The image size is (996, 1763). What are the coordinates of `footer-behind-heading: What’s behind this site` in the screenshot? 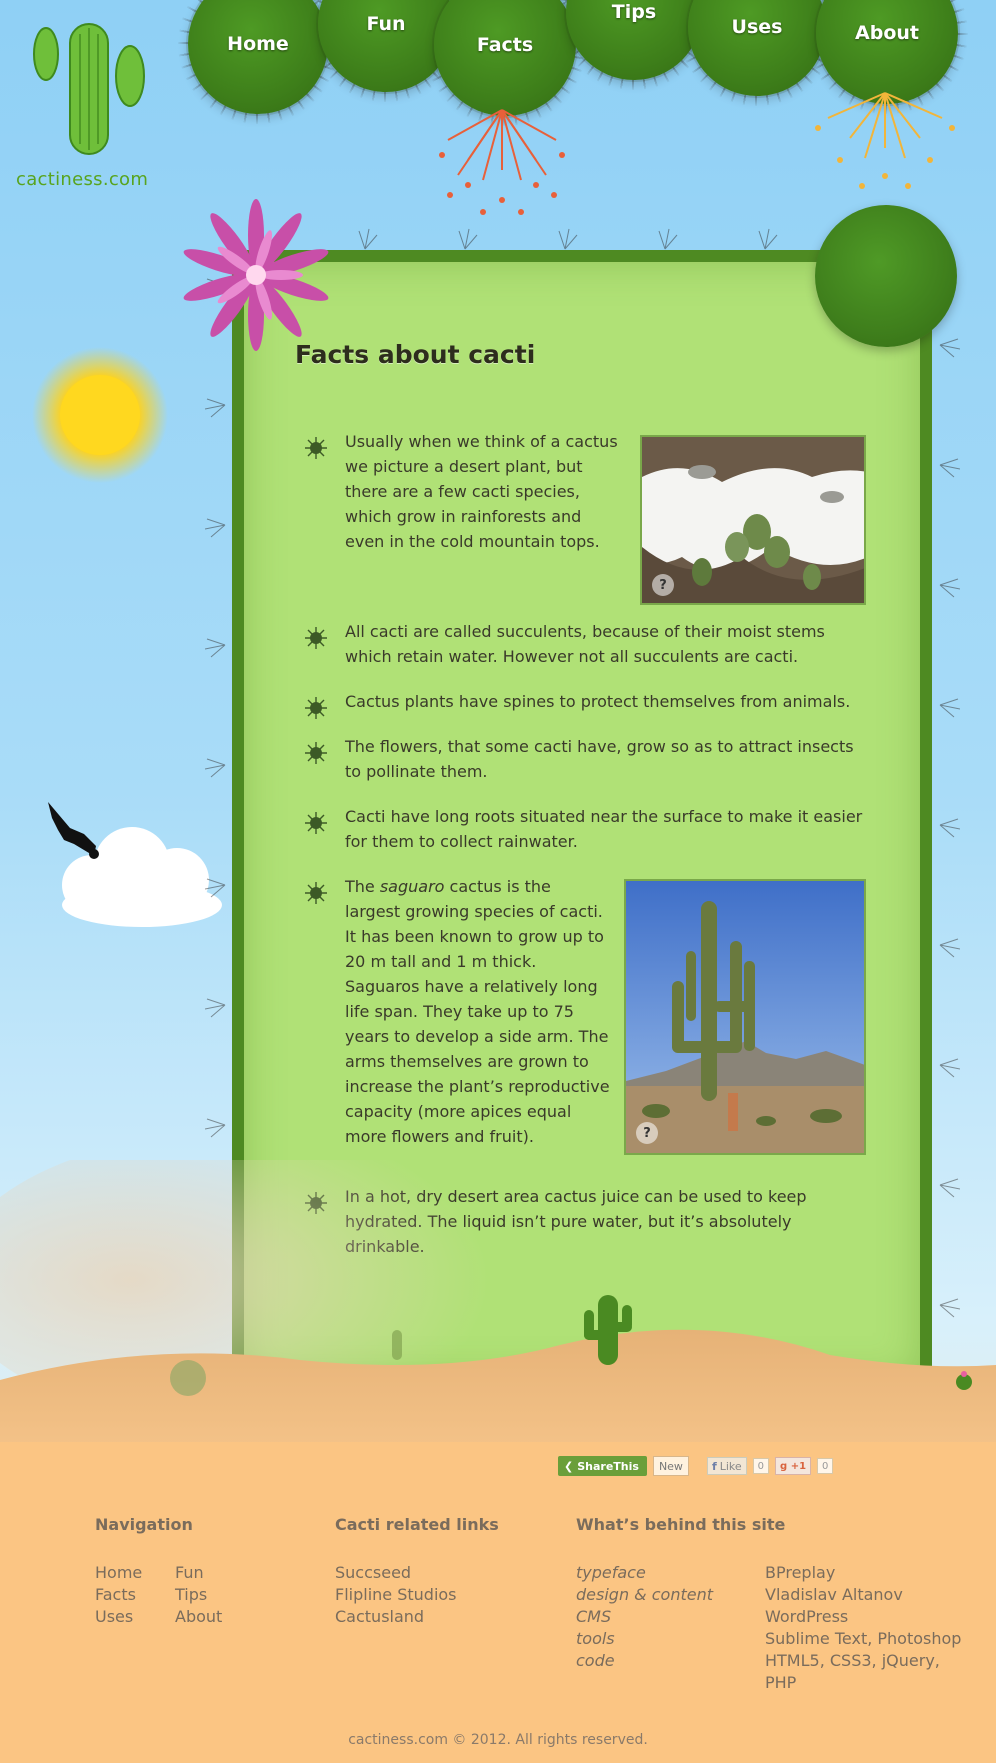 It's located at (681, 1524).